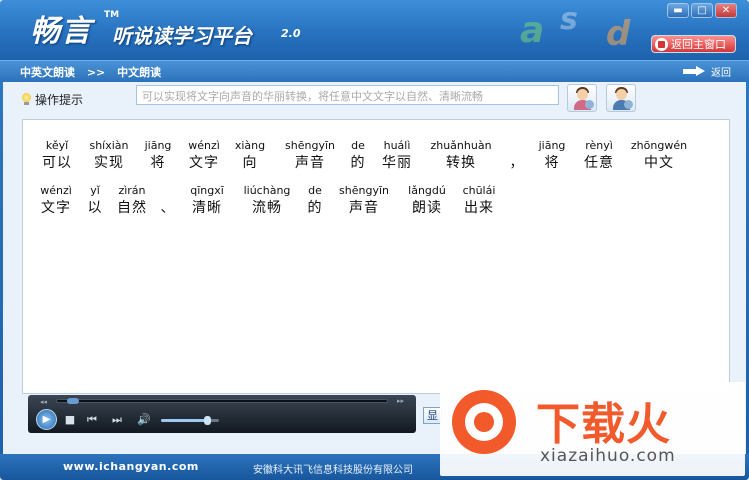 The width and height of the screenshot is (749, 480). Describe the element at coordinates (186, 420) in the screenshot. I see `volume-fill` at that location.